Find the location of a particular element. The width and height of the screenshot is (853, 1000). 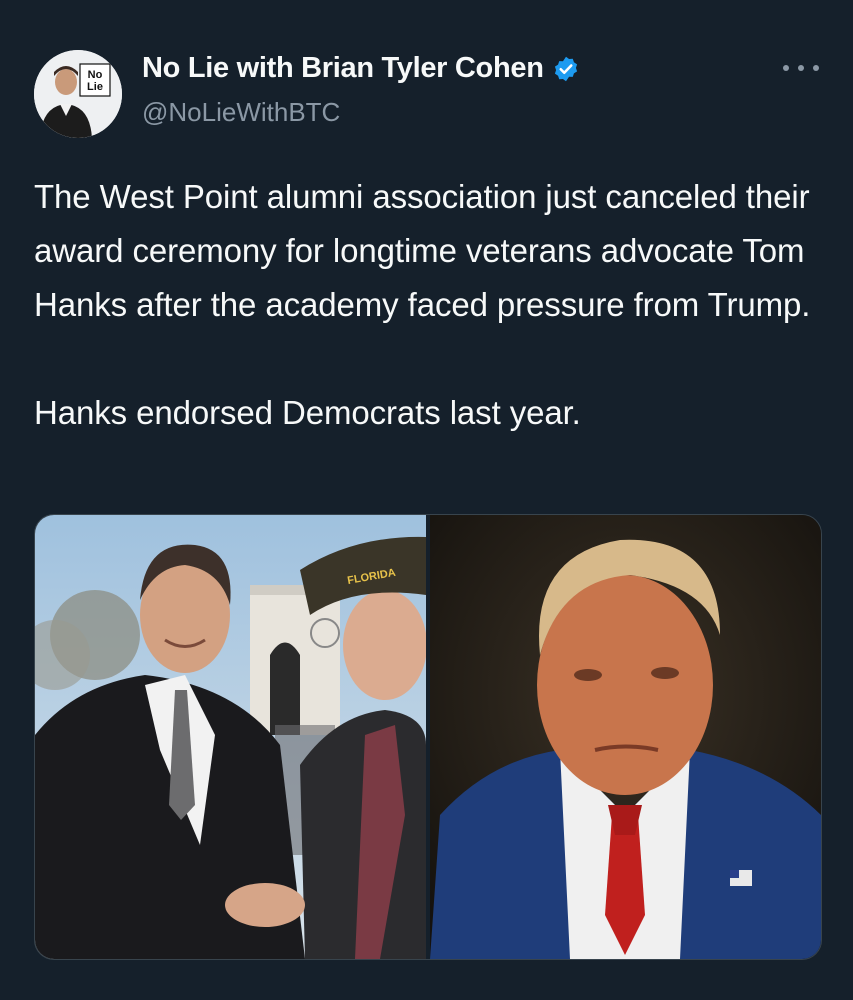

avatar-image: No Lie is located at coordinates (78, 94).